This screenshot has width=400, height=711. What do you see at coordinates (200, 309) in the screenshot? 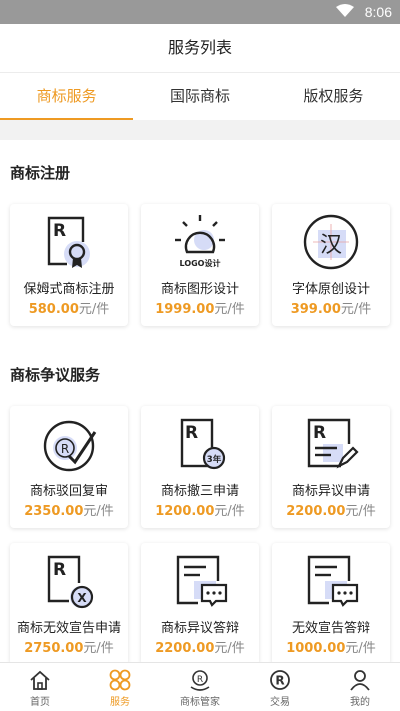
I see `service-price: 1999.00元/件` at bounding box center [200, 309].